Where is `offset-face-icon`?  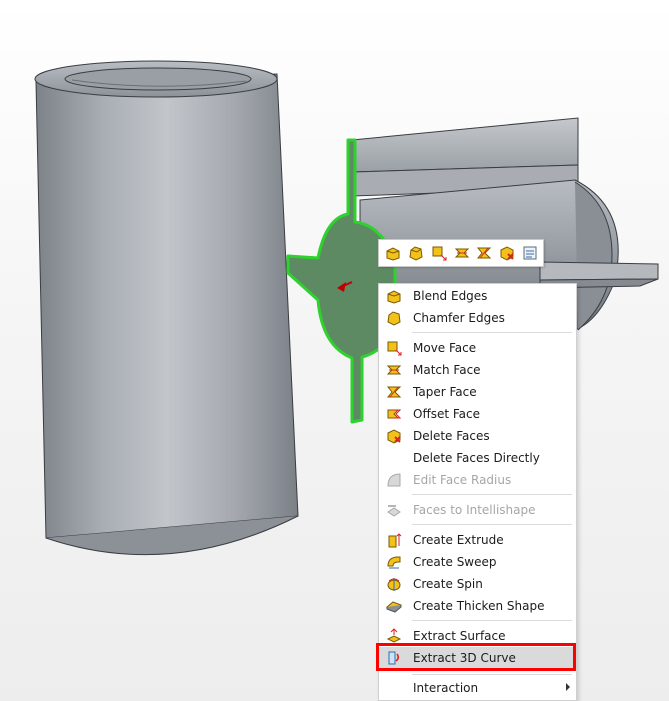
offset-face-icon is located at coordinates (394, 414).